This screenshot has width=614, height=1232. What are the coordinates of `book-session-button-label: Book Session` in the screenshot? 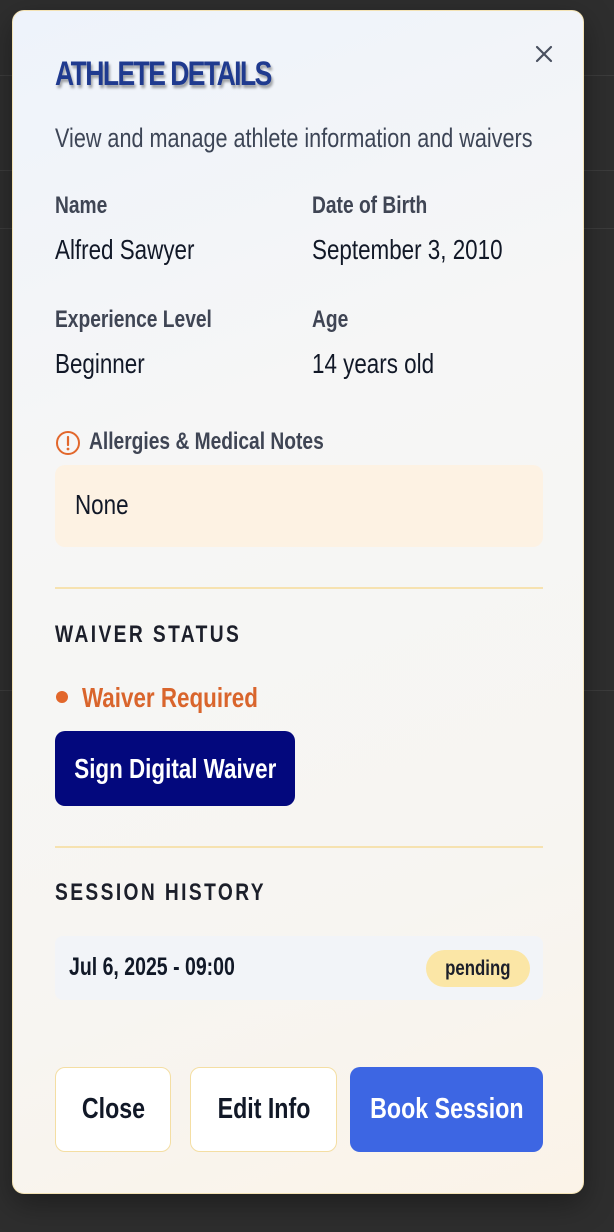 It's located at (446, 1109).